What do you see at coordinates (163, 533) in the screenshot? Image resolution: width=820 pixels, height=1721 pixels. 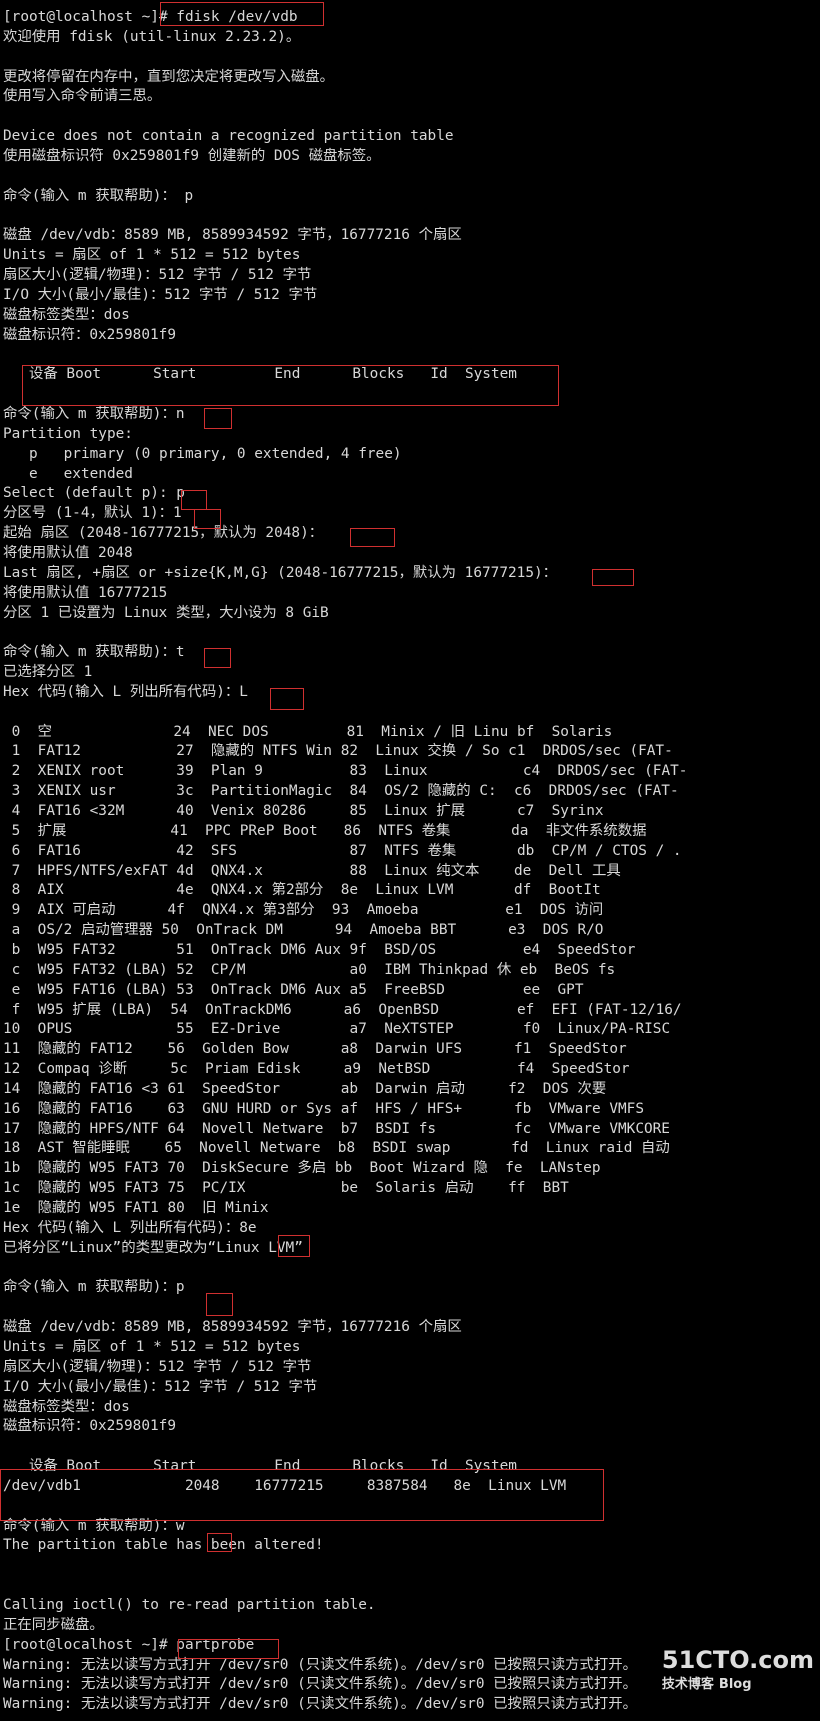 I see `terminal-line: 起始 扇区 (2048-16777215，默认为 2048)：` at bounding box center [163, 533].